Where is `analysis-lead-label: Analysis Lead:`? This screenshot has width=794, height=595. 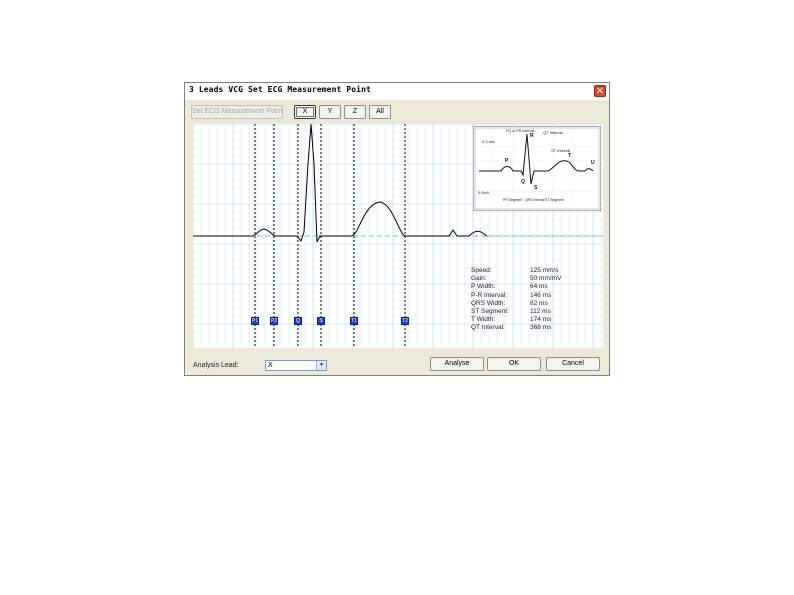 analysis-lead-label: Analysis Lead: is located at coordinates (216, 365).